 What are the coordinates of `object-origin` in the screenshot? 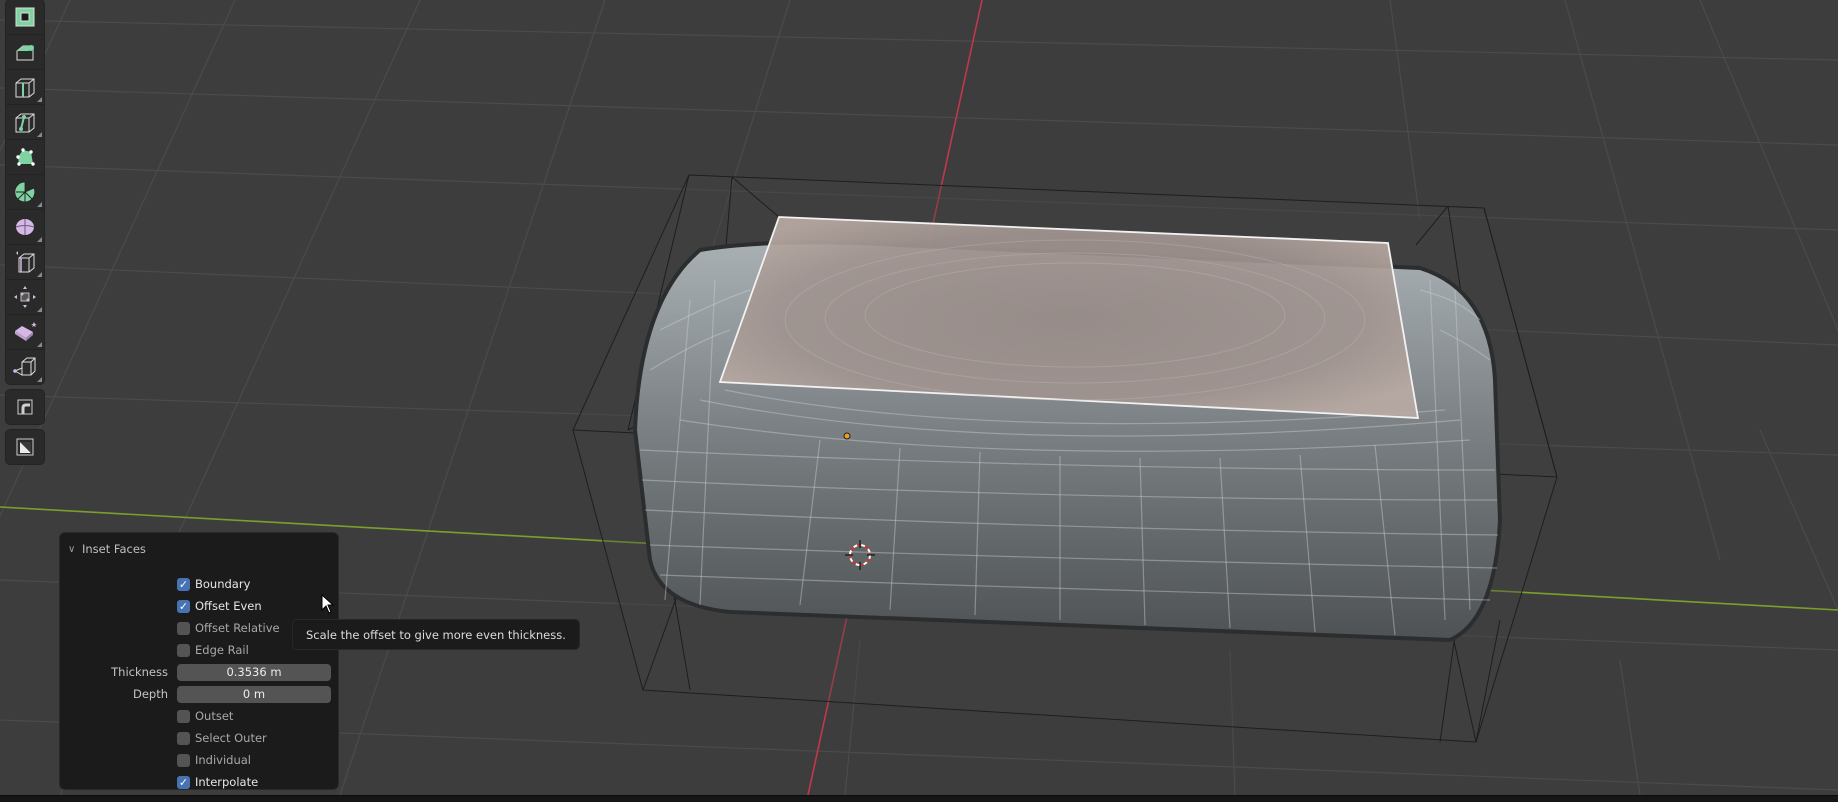 It's located at (847, 436).